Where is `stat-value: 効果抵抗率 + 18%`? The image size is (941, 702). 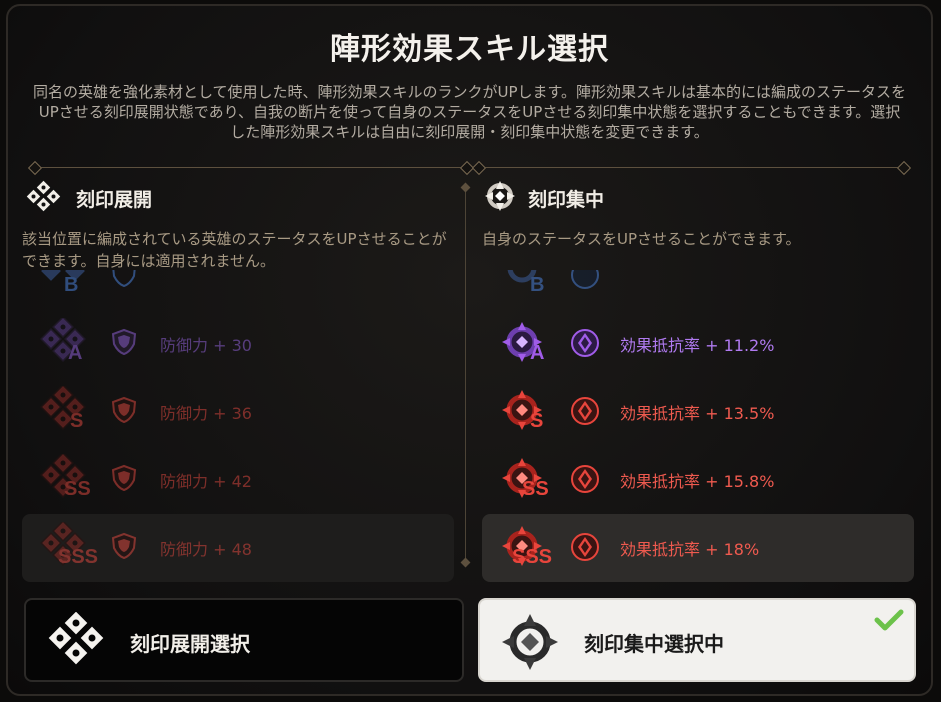 stat-value: 効果抵抗率 + 18% is located at coordinates (690, 549).